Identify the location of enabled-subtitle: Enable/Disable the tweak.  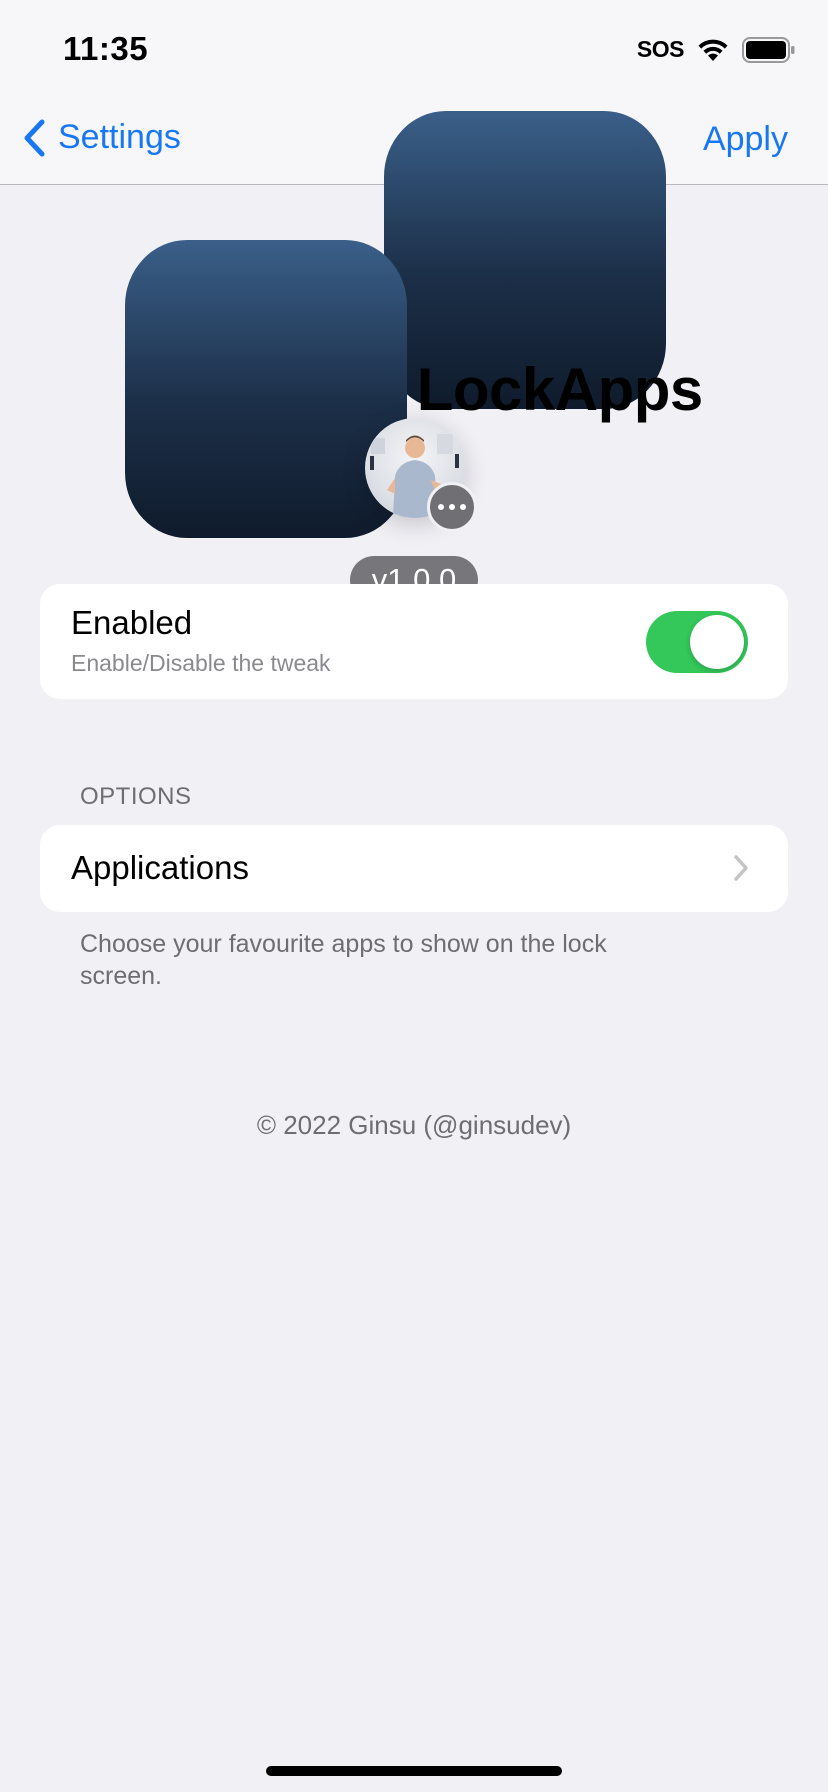
(201, 663).